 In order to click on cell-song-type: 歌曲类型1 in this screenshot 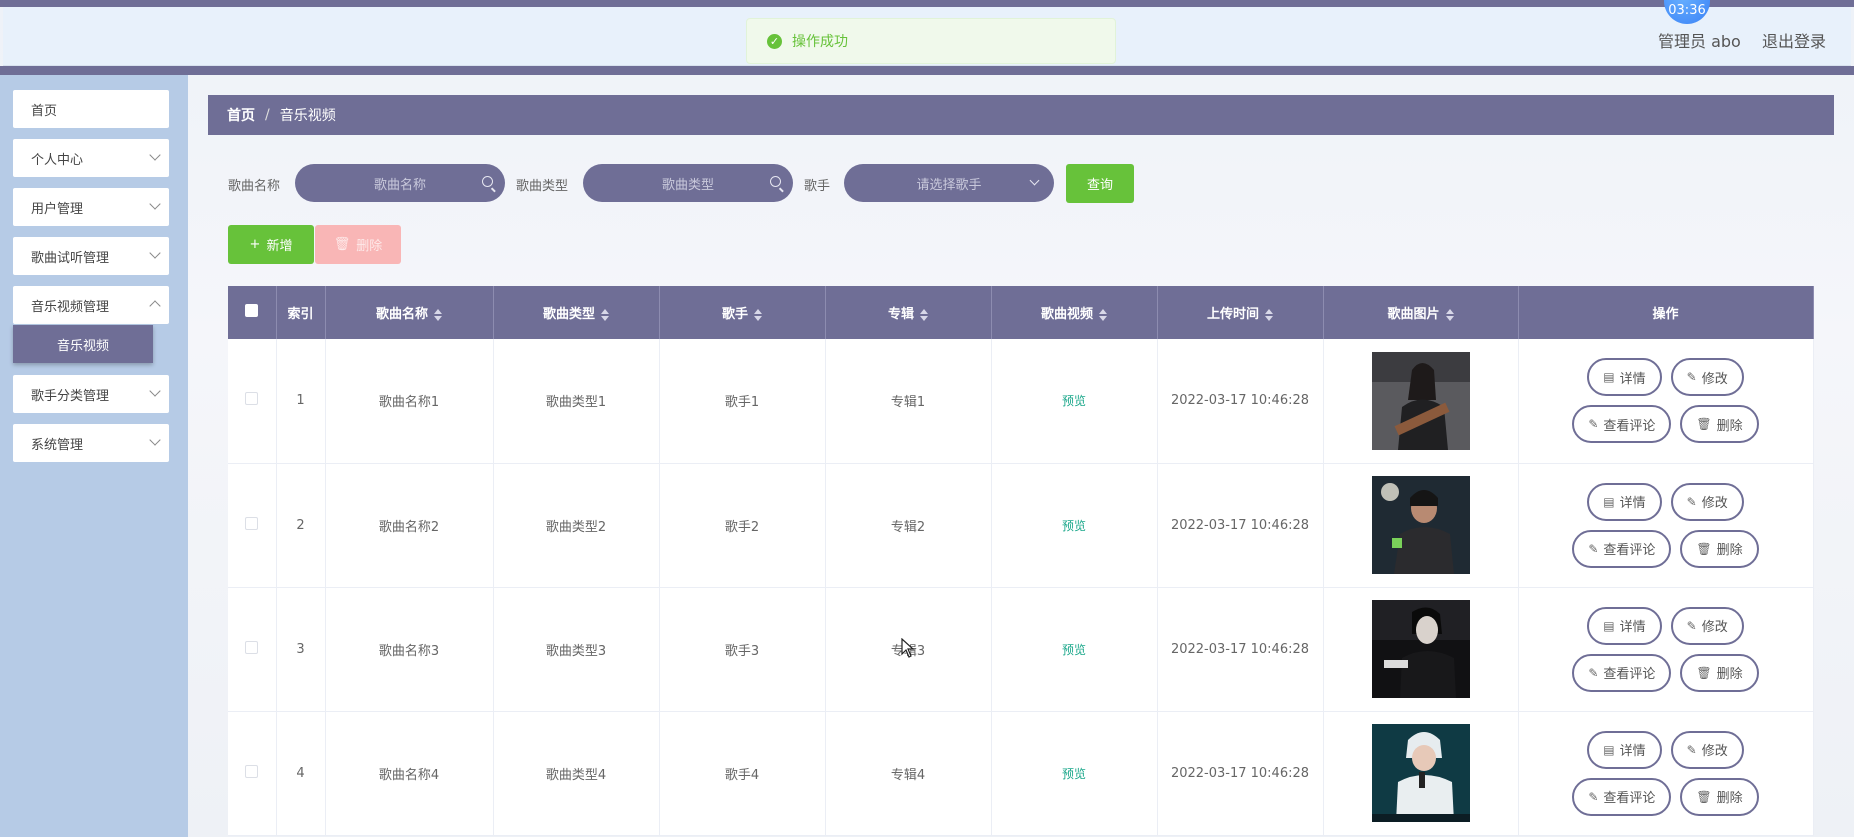, I will do `click(576, 401)`.